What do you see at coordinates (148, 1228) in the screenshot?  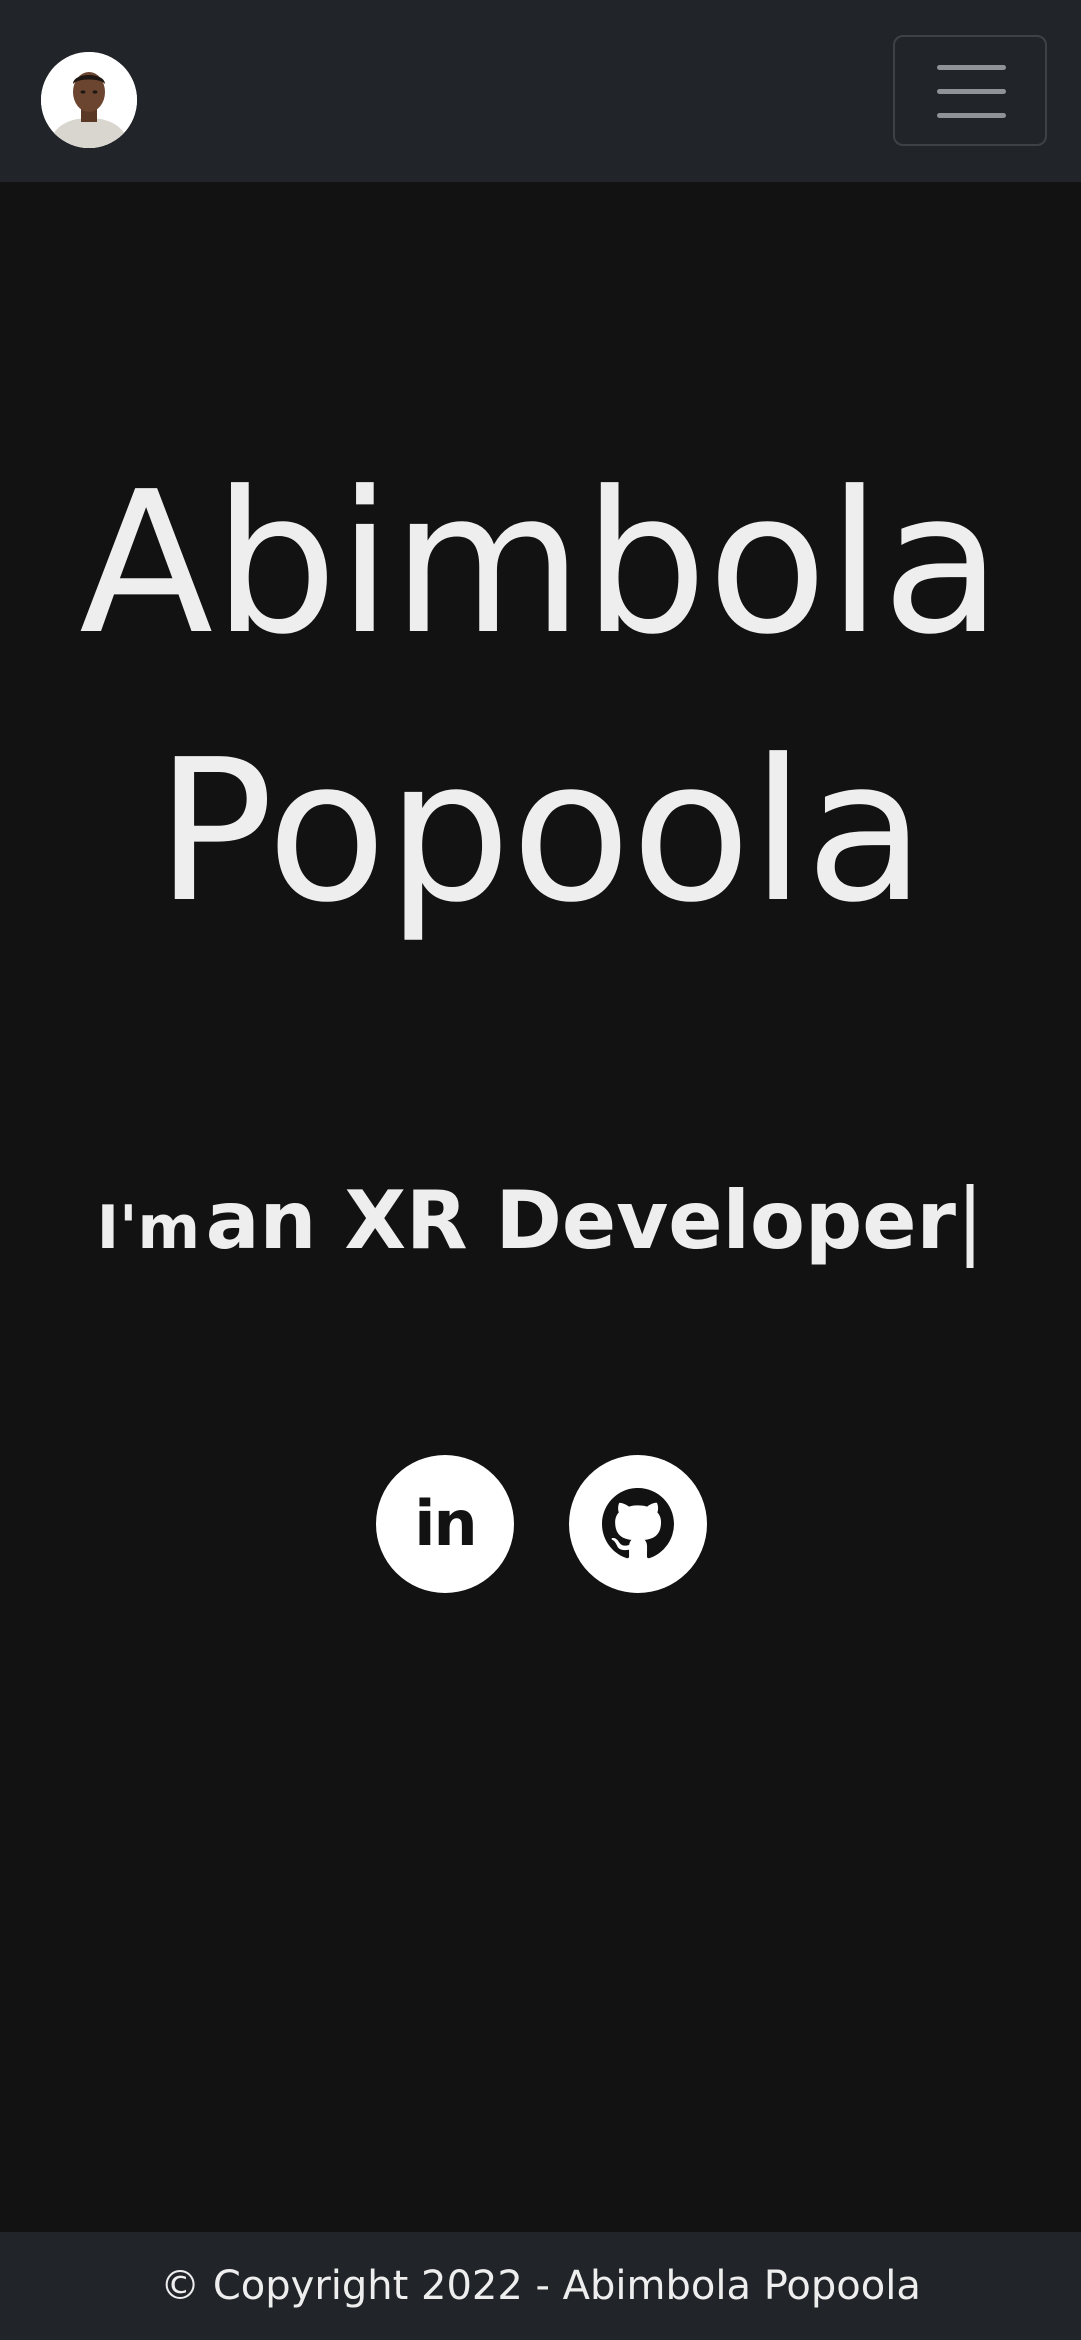 I see `tagline-prefix: I'm` at bounding box center [148, 1228].